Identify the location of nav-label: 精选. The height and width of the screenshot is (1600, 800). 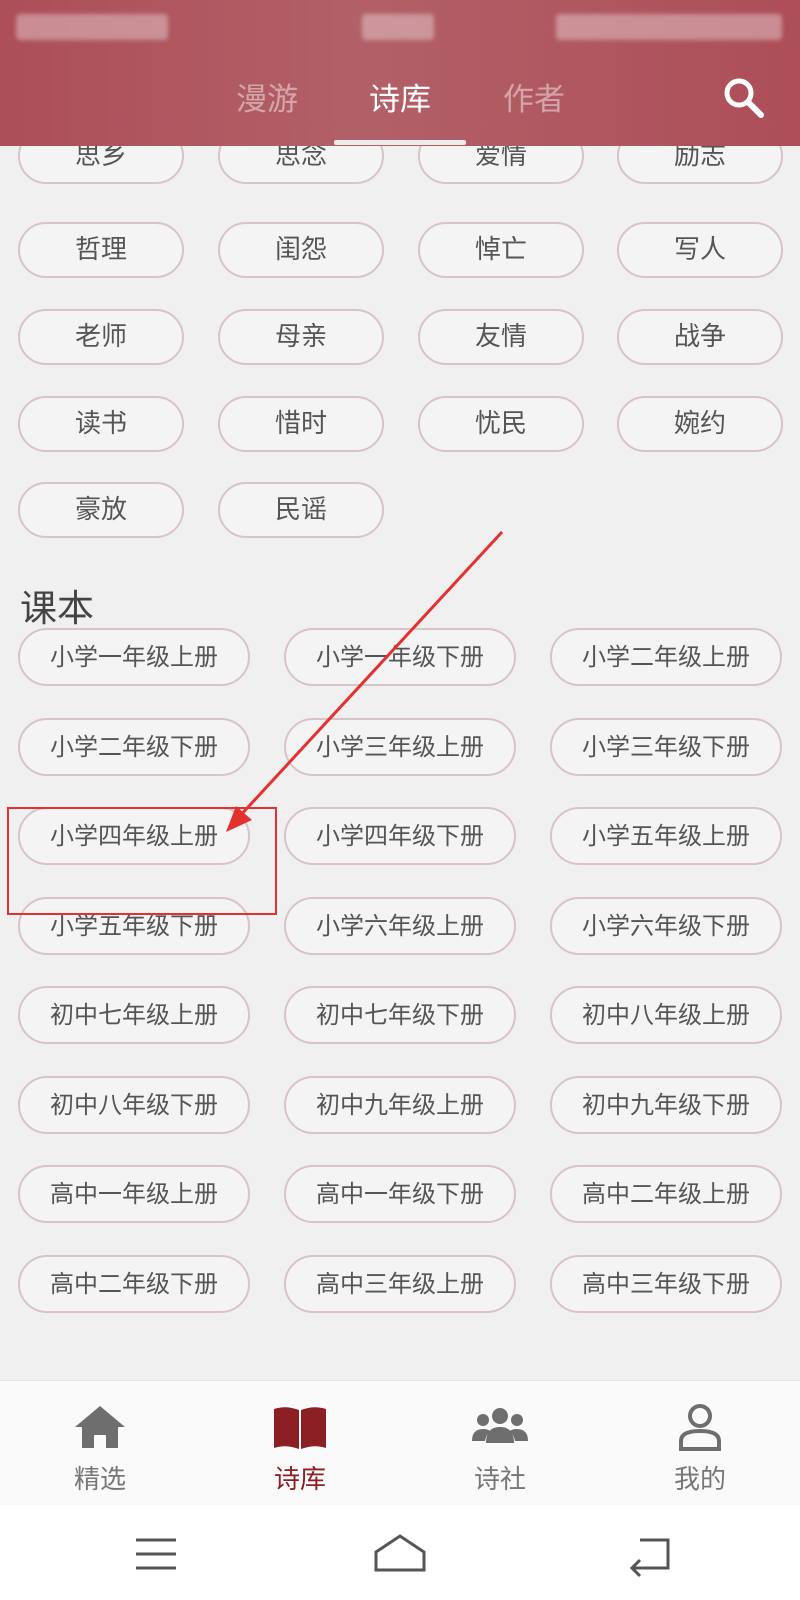
(99, 1480).